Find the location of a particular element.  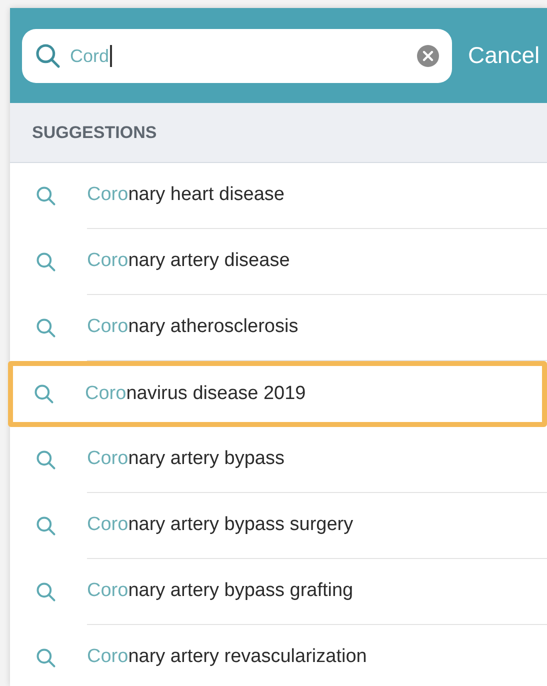

section-title: SUGGESTIONS is located at coordinates (94, 133).